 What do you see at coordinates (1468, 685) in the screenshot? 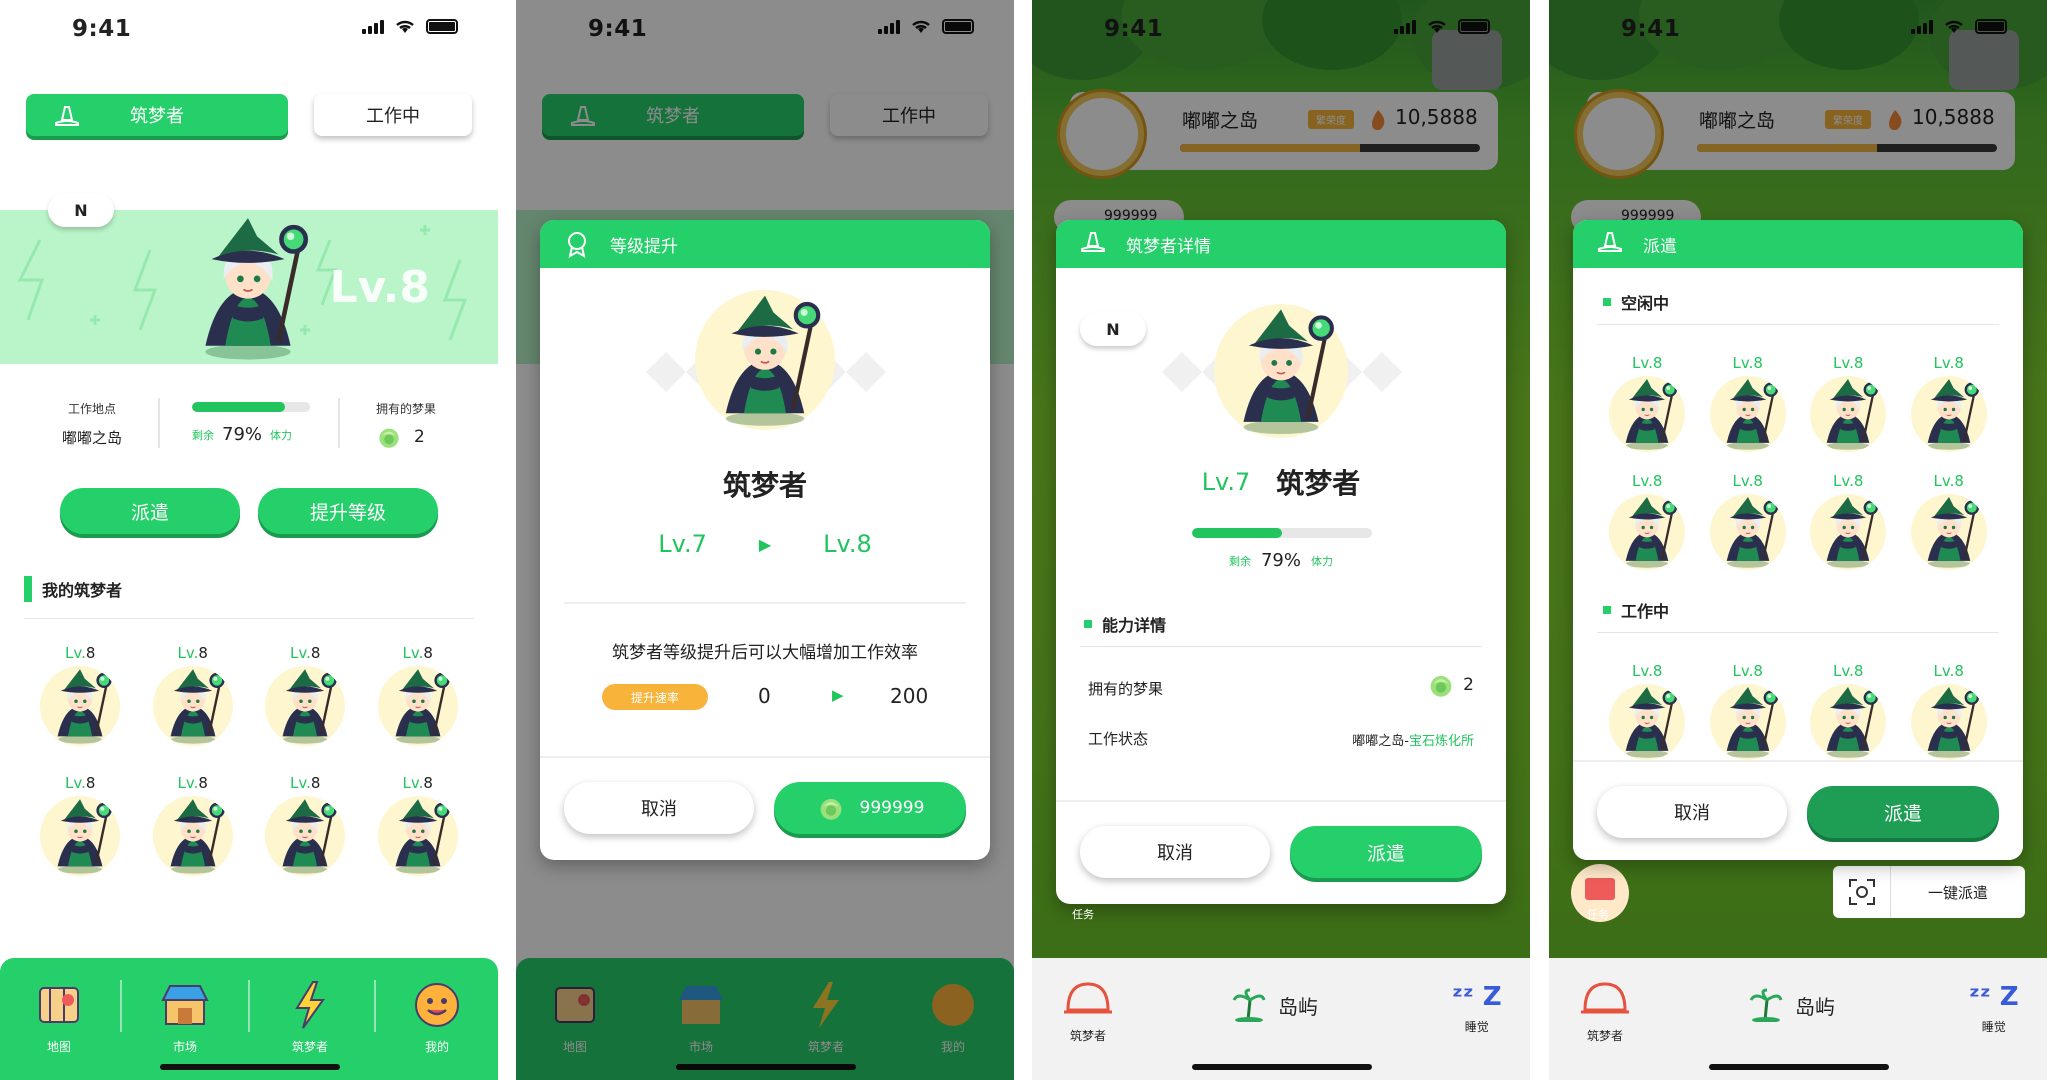
I see `fruit-count: 2` at bounding box center [1468, 685].